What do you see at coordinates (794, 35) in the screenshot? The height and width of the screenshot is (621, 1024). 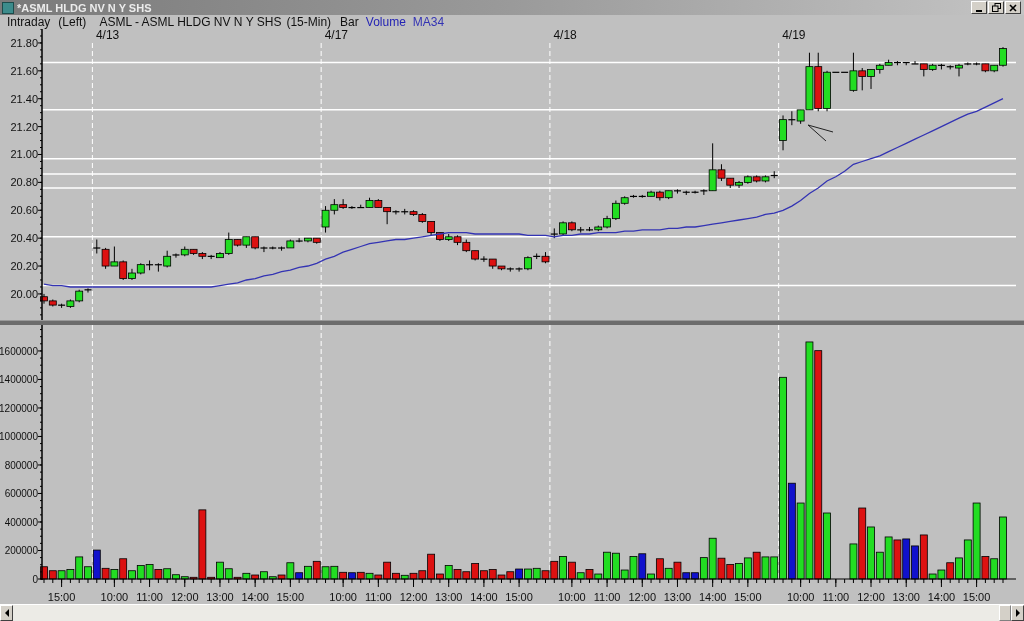 I see `date-label: 4/19` at bounding box center [794, 35].